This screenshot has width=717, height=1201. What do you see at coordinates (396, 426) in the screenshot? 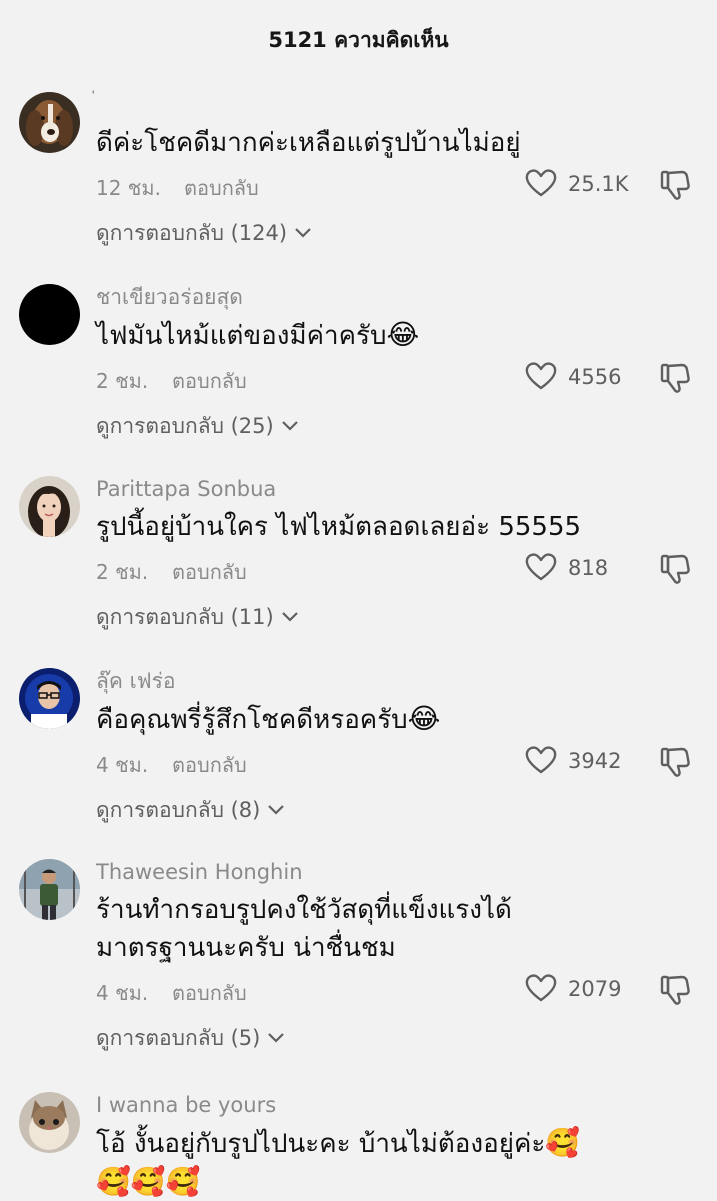
I see `view-replies-button: ดูการตอบกลับ (25)` at bounding box center [396, 426].